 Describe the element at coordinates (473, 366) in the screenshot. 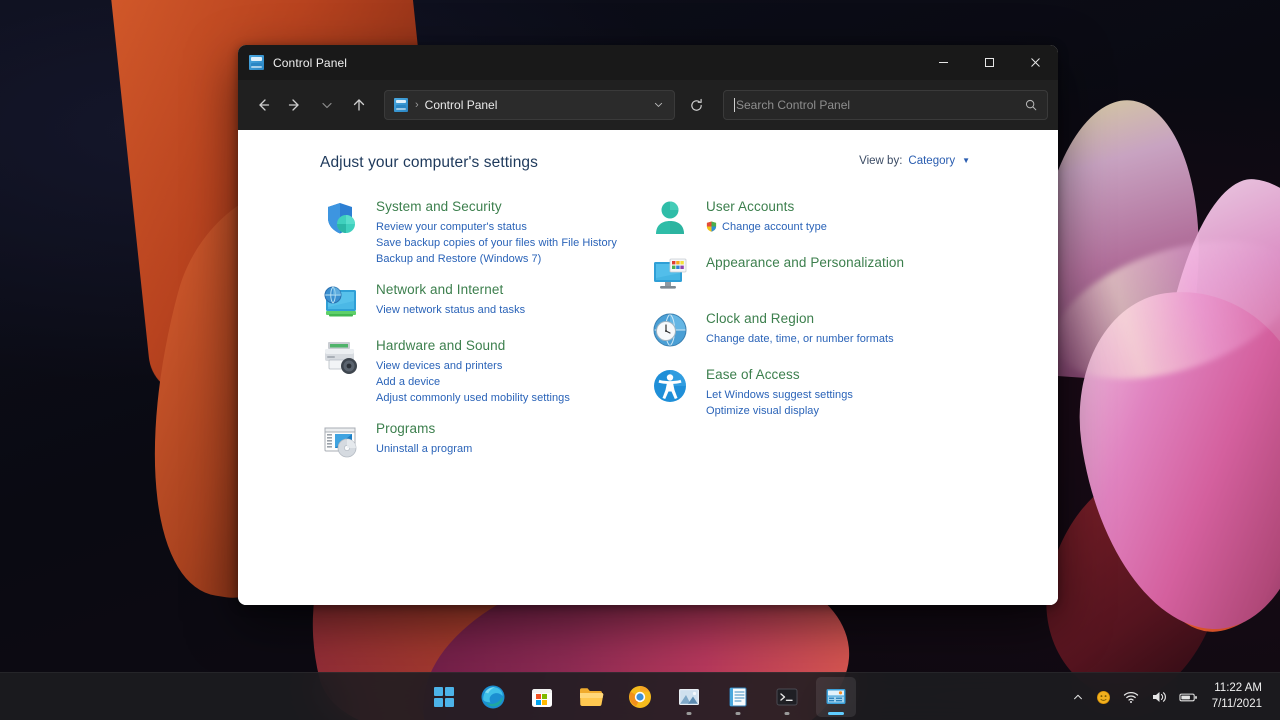

I see `category-link: View devices and printers` at that location.